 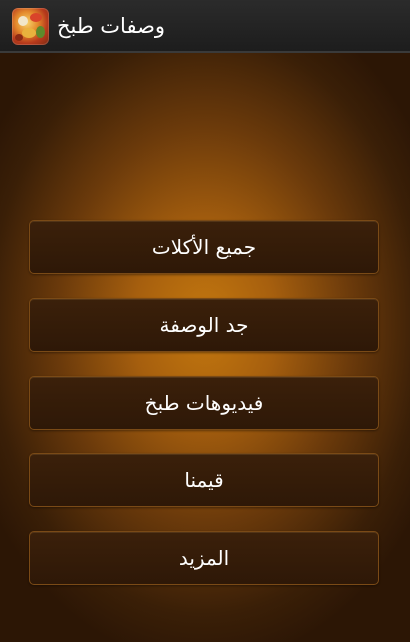 I want to click on find-recipe-button: جد الوصفة, so click(x=204, y=325).